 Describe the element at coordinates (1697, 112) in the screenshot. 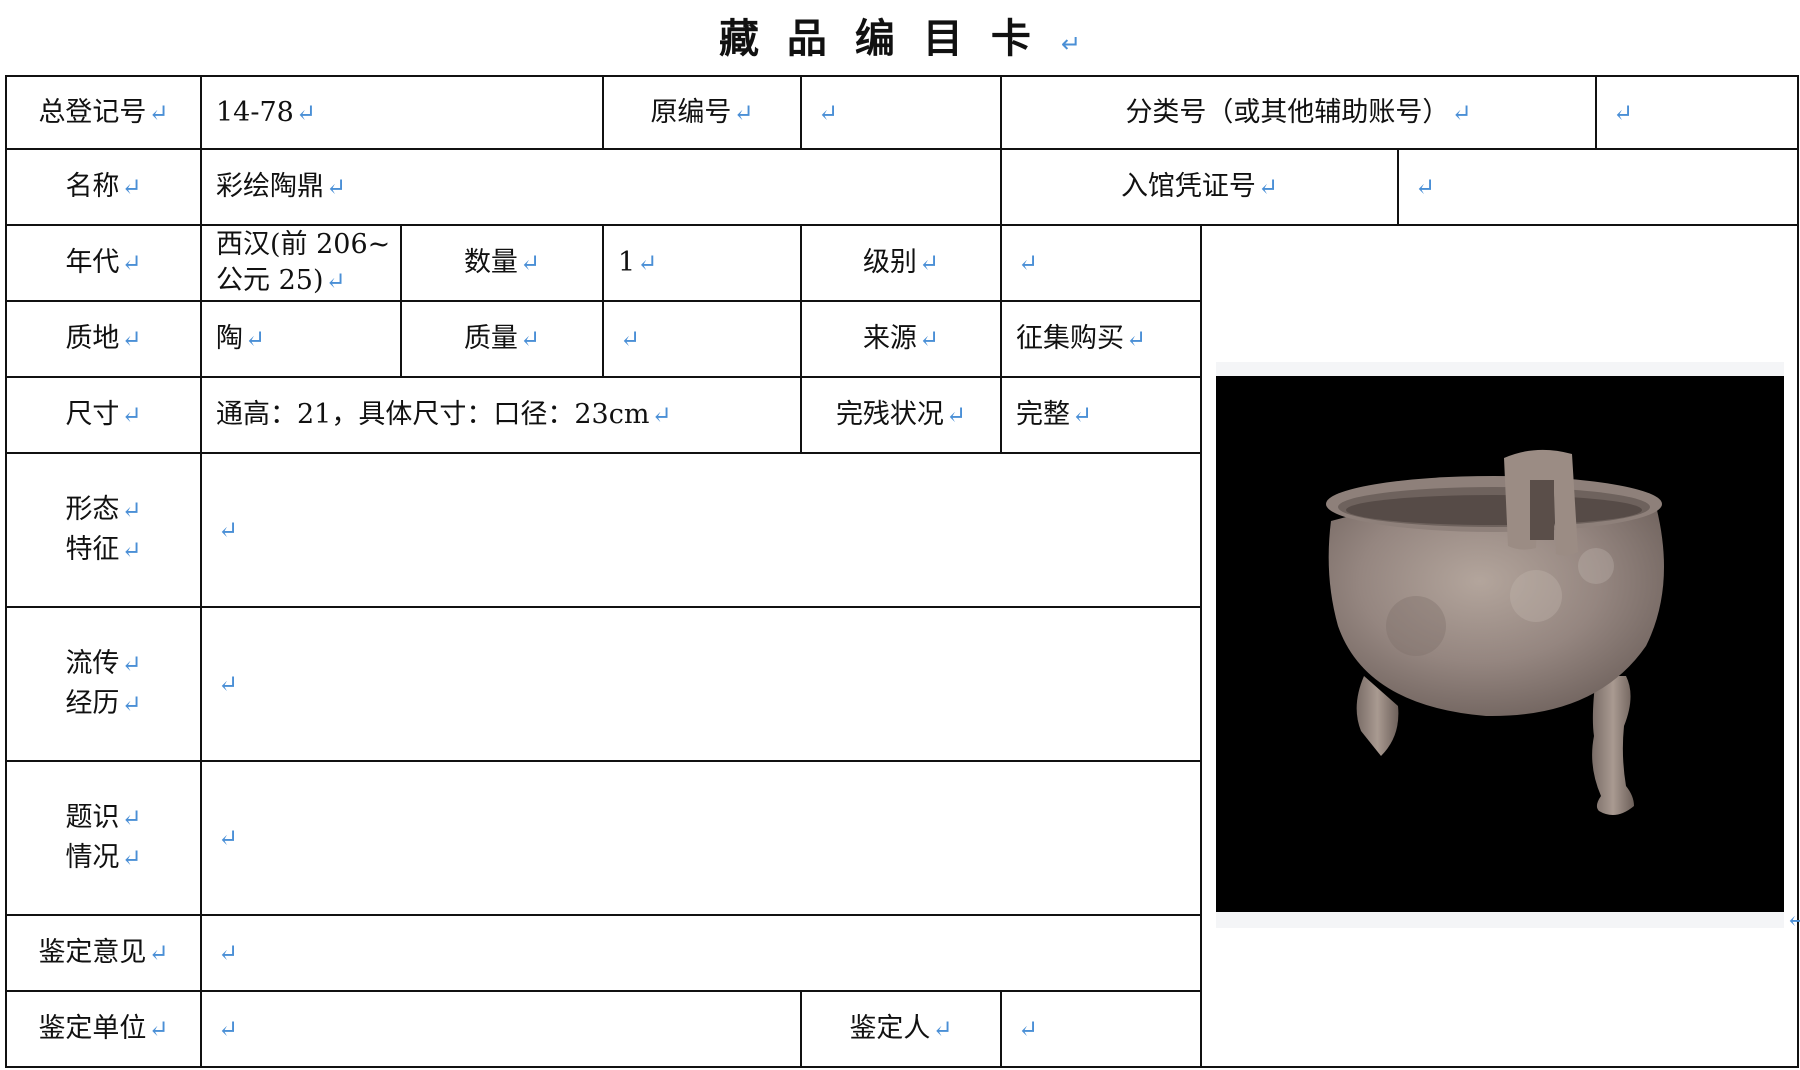

I see `class-no-value: ↵` at that location.